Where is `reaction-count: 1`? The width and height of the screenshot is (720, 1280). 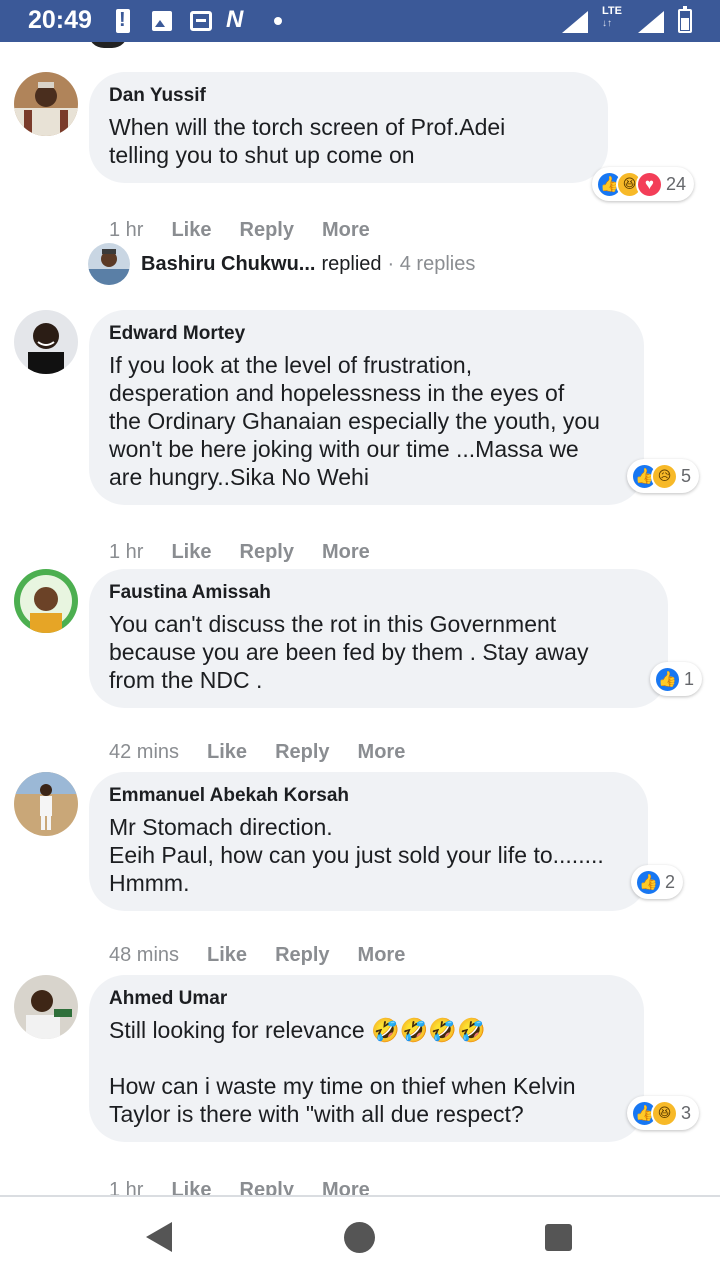 reaction-count: 1 is located at coordinates (689, 678).